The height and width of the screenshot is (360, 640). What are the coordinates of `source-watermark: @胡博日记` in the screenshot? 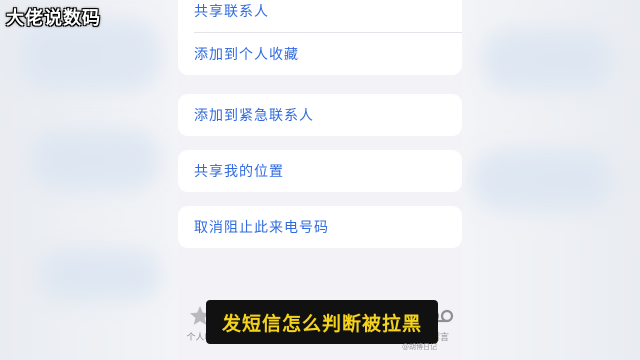 It's located at (419, 347).